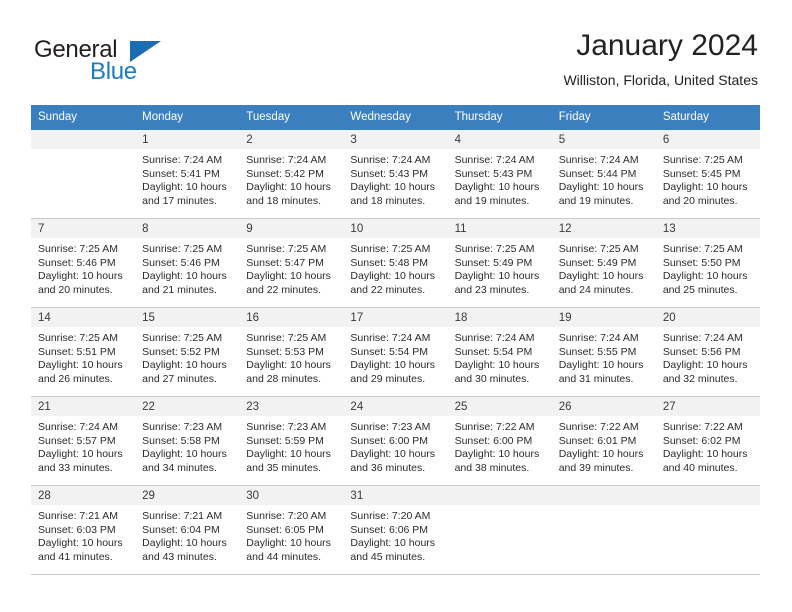  What do you see at coordinates (113, 71) in the screenshot?
I see `logo-text-blue: Blue` at bounding box center [113, 71].